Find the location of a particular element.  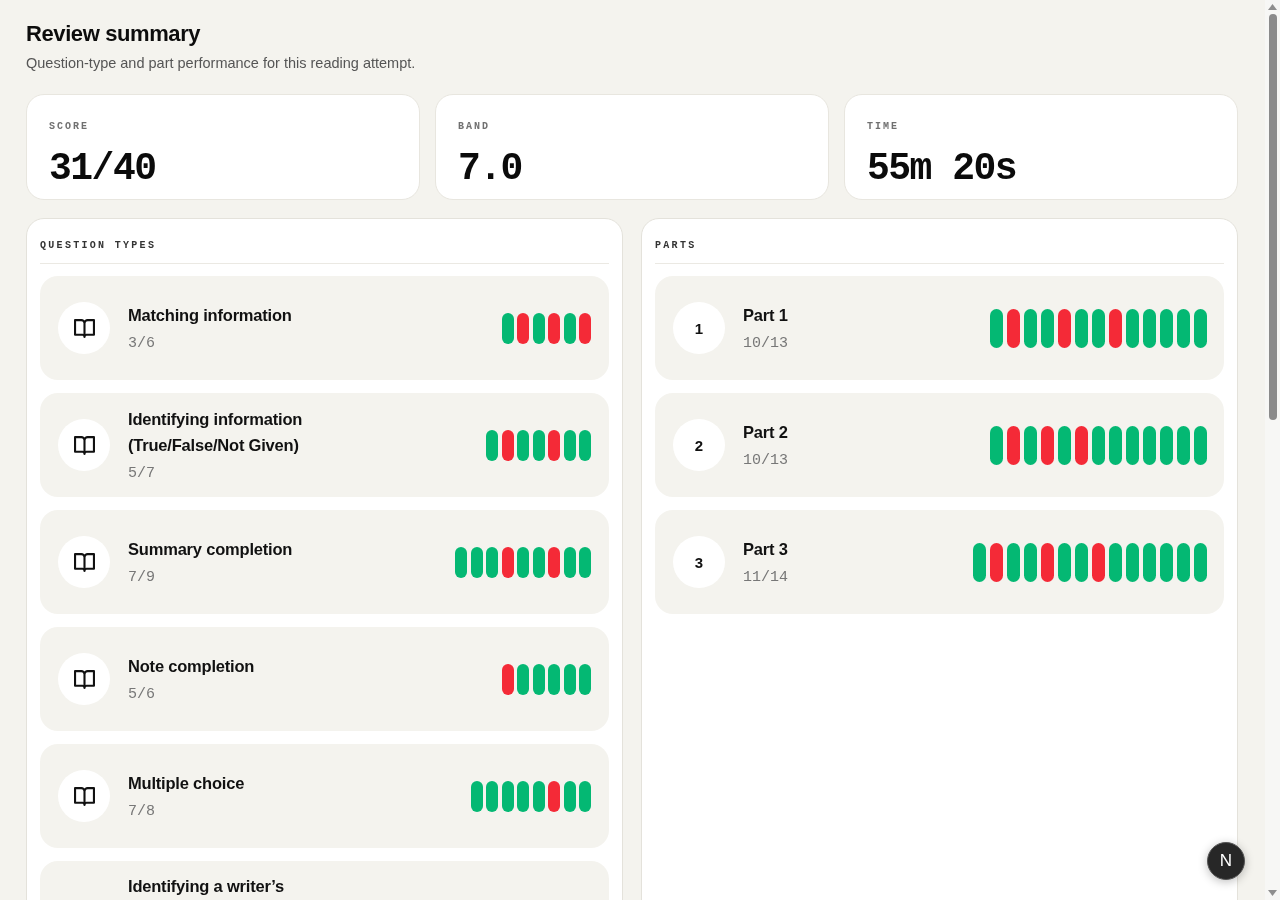

question-type-title: Identifying a writer’s is located at coordinates (206, 886).